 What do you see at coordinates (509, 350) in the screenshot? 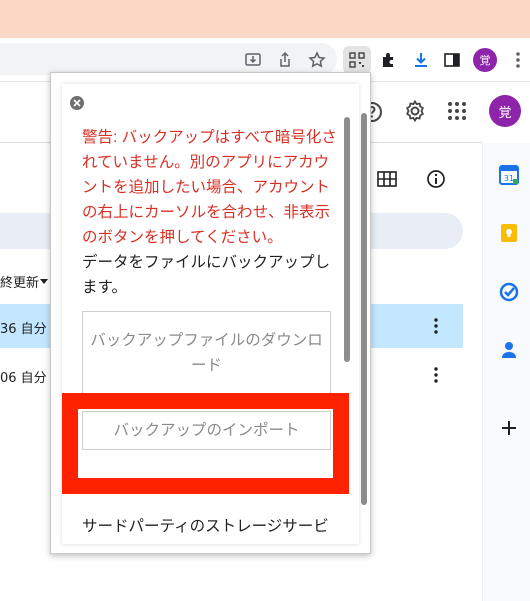
I see `contacts-icon` at bounding box center [509, 350].